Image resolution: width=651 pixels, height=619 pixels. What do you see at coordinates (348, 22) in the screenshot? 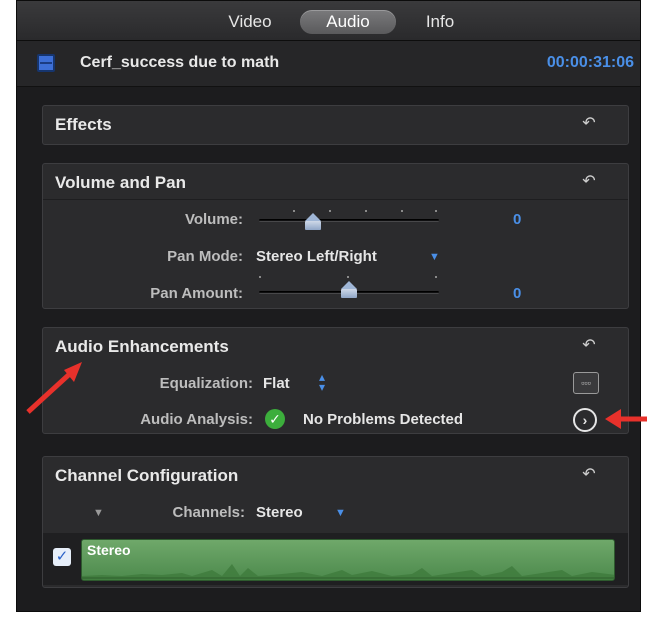
I see `tab-audio: Audio` at bounding box center [348, 22].